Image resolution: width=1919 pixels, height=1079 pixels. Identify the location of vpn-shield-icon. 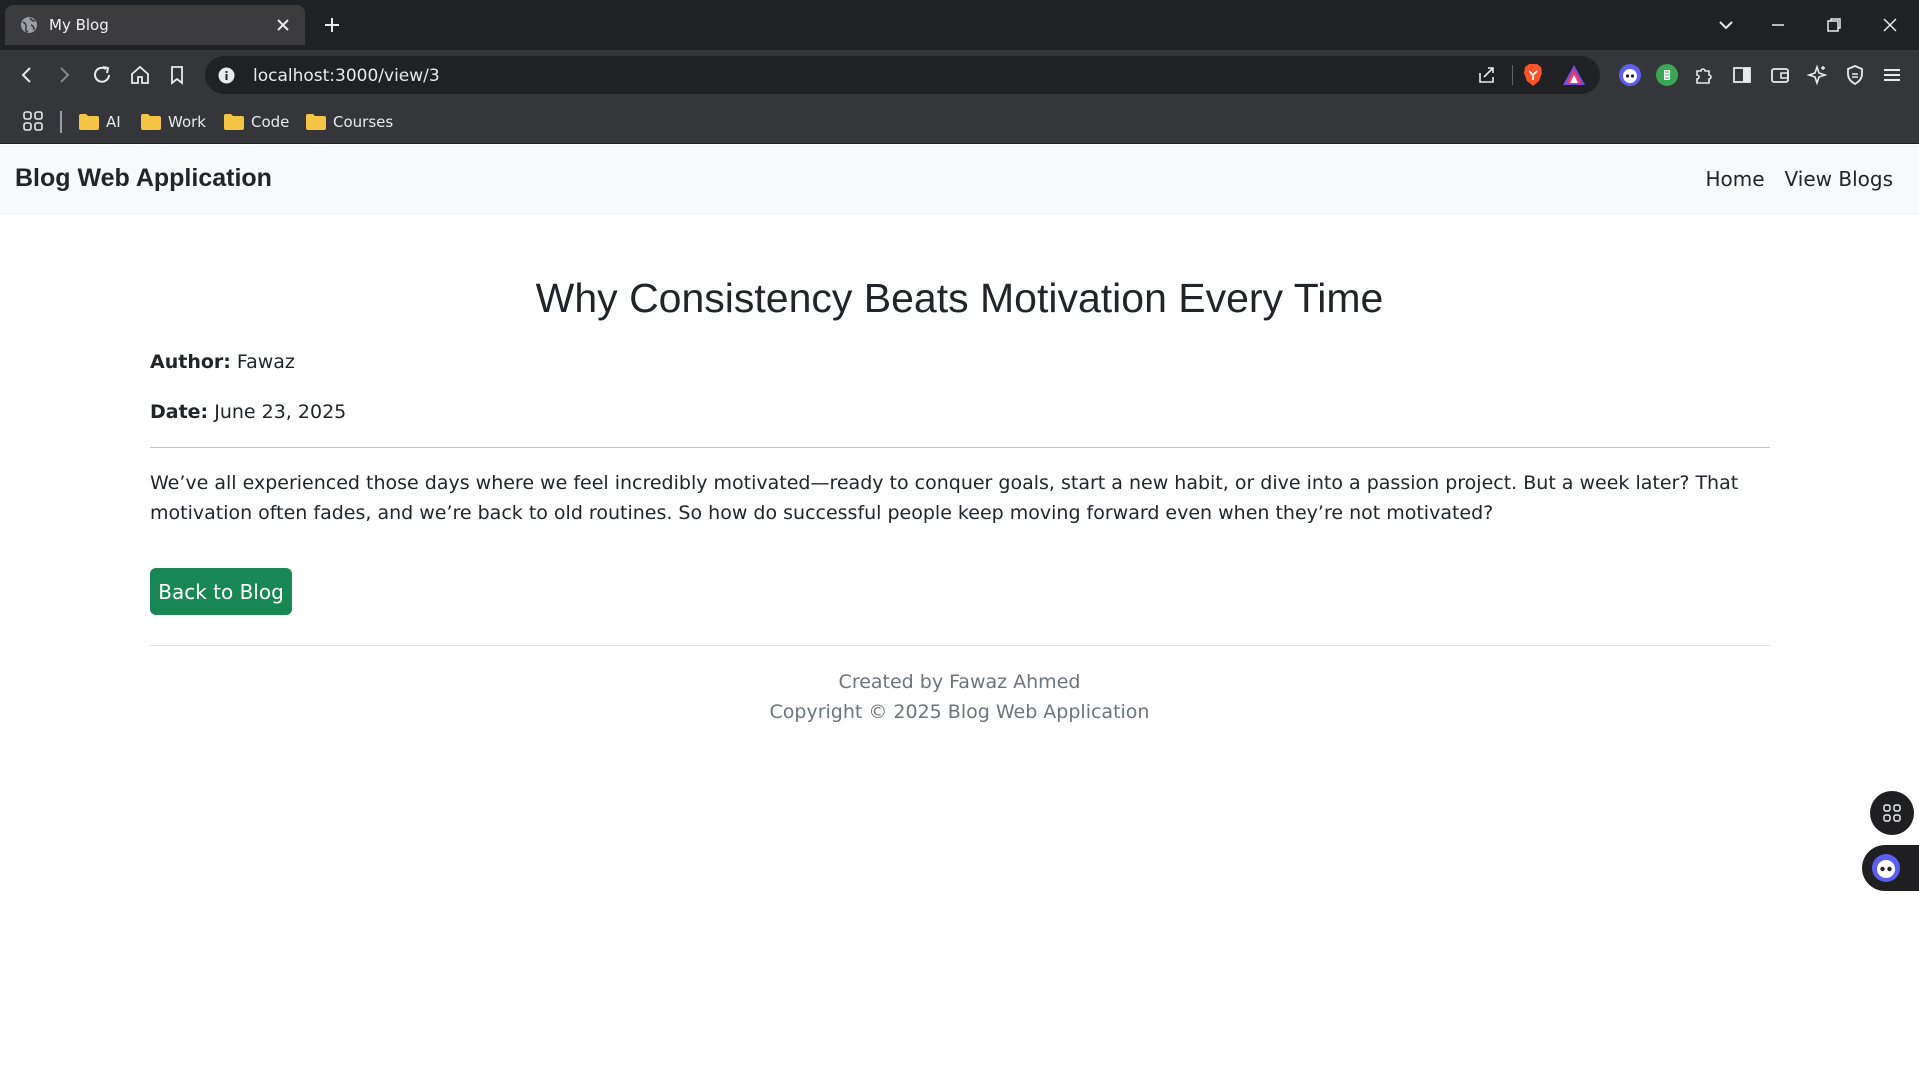
(1855, 75).